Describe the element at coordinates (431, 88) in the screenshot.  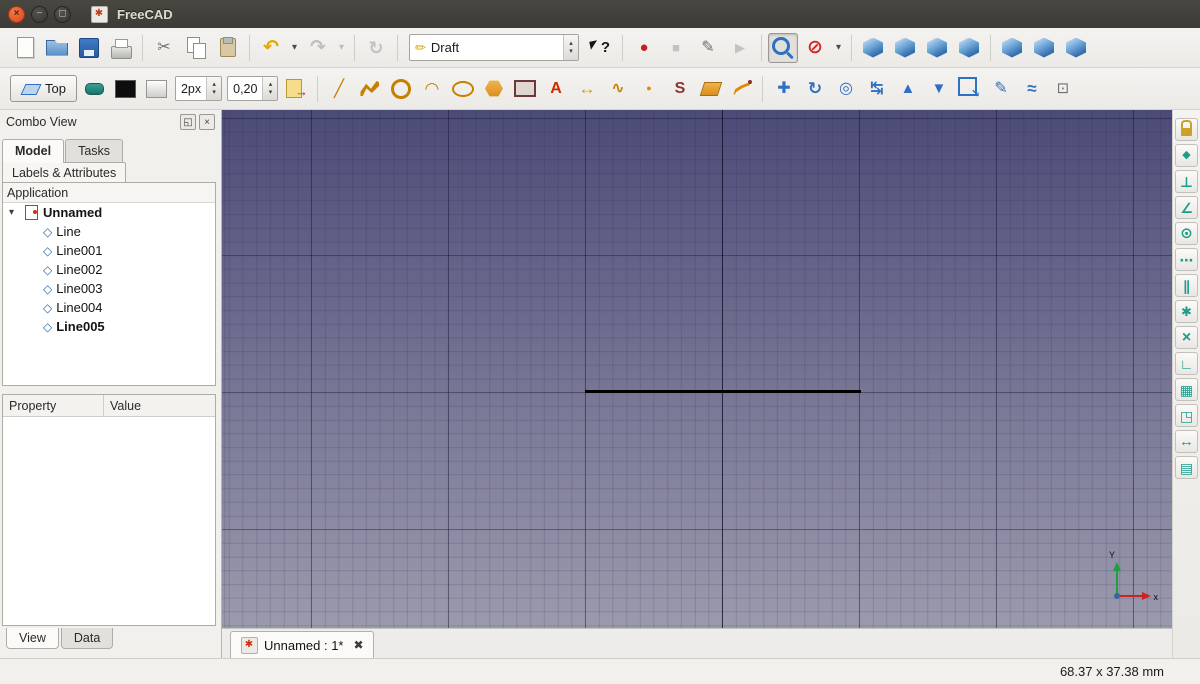
I see `draft-arc-button: ◠` at that location.